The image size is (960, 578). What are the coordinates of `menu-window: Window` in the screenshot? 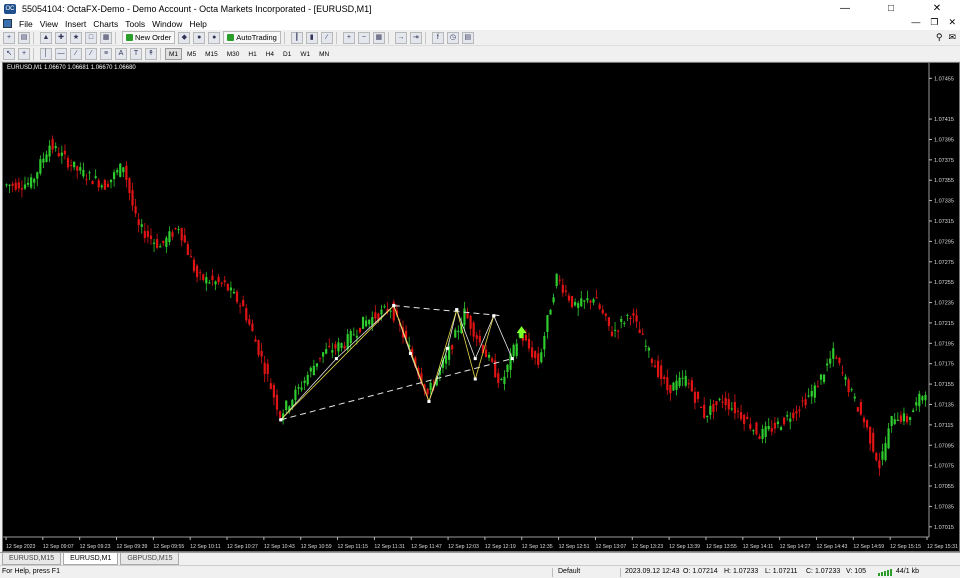 It's located at (167, 24).